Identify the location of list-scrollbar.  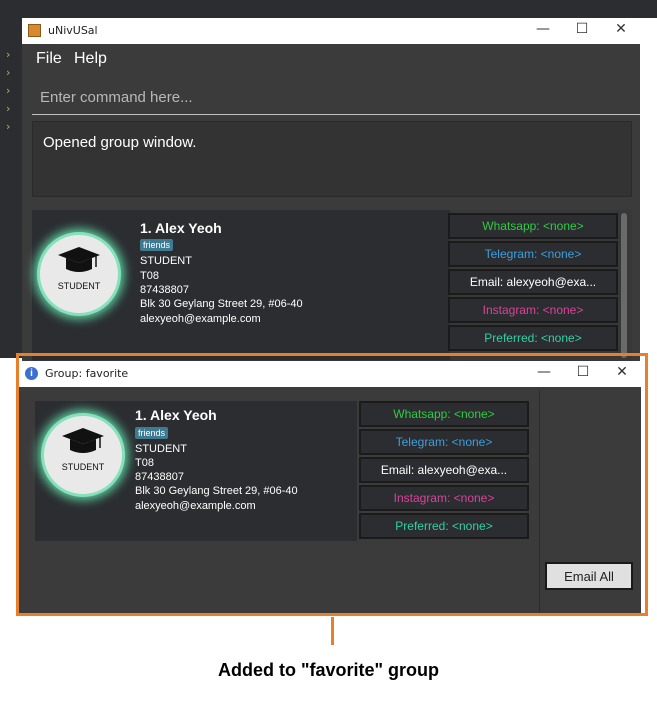
(624, 285).